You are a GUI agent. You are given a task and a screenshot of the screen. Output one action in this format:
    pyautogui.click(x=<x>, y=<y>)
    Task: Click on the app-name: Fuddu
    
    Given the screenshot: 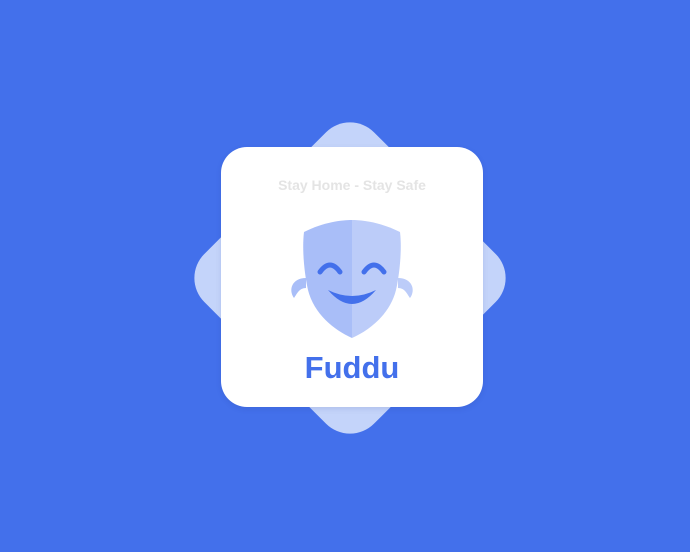 What is the action you would take?
    pyautogui.click(x=352, y=367)
    